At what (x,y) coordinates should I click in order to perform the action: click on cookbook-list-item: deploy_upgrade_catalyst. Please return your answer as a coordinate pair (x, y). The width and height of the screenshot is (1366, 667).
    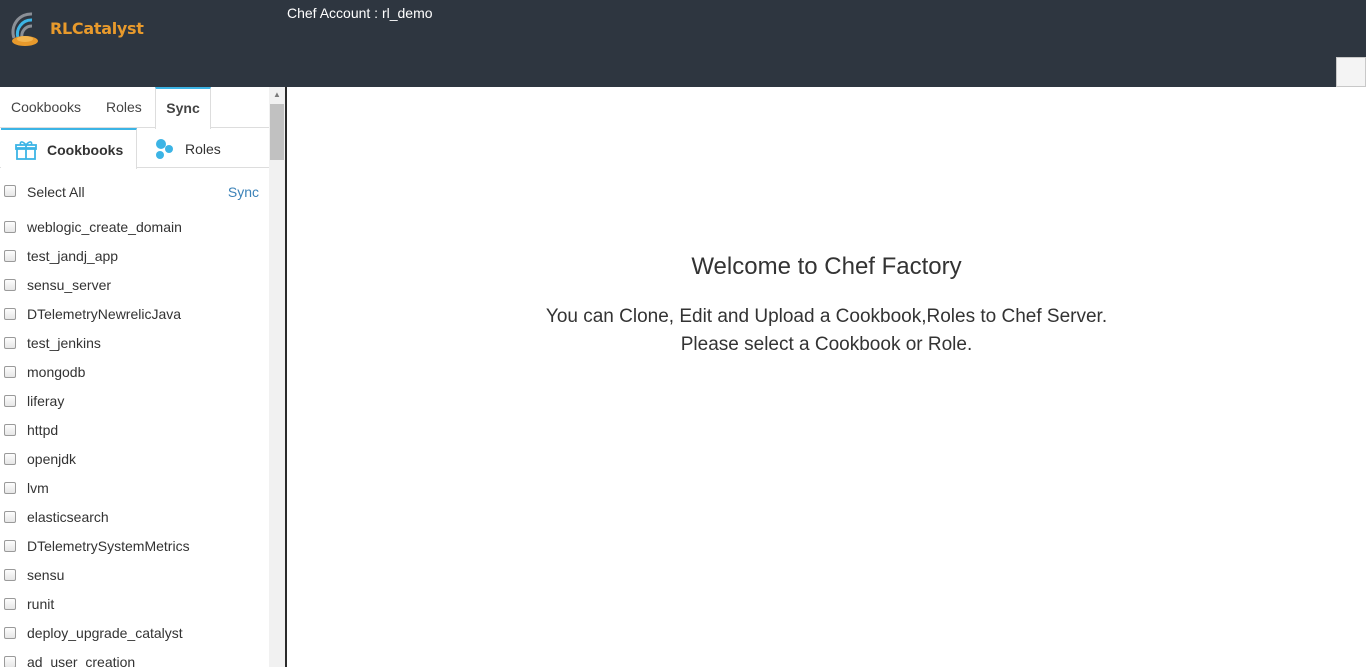
    Looking at the image, I should click on (134, 636).